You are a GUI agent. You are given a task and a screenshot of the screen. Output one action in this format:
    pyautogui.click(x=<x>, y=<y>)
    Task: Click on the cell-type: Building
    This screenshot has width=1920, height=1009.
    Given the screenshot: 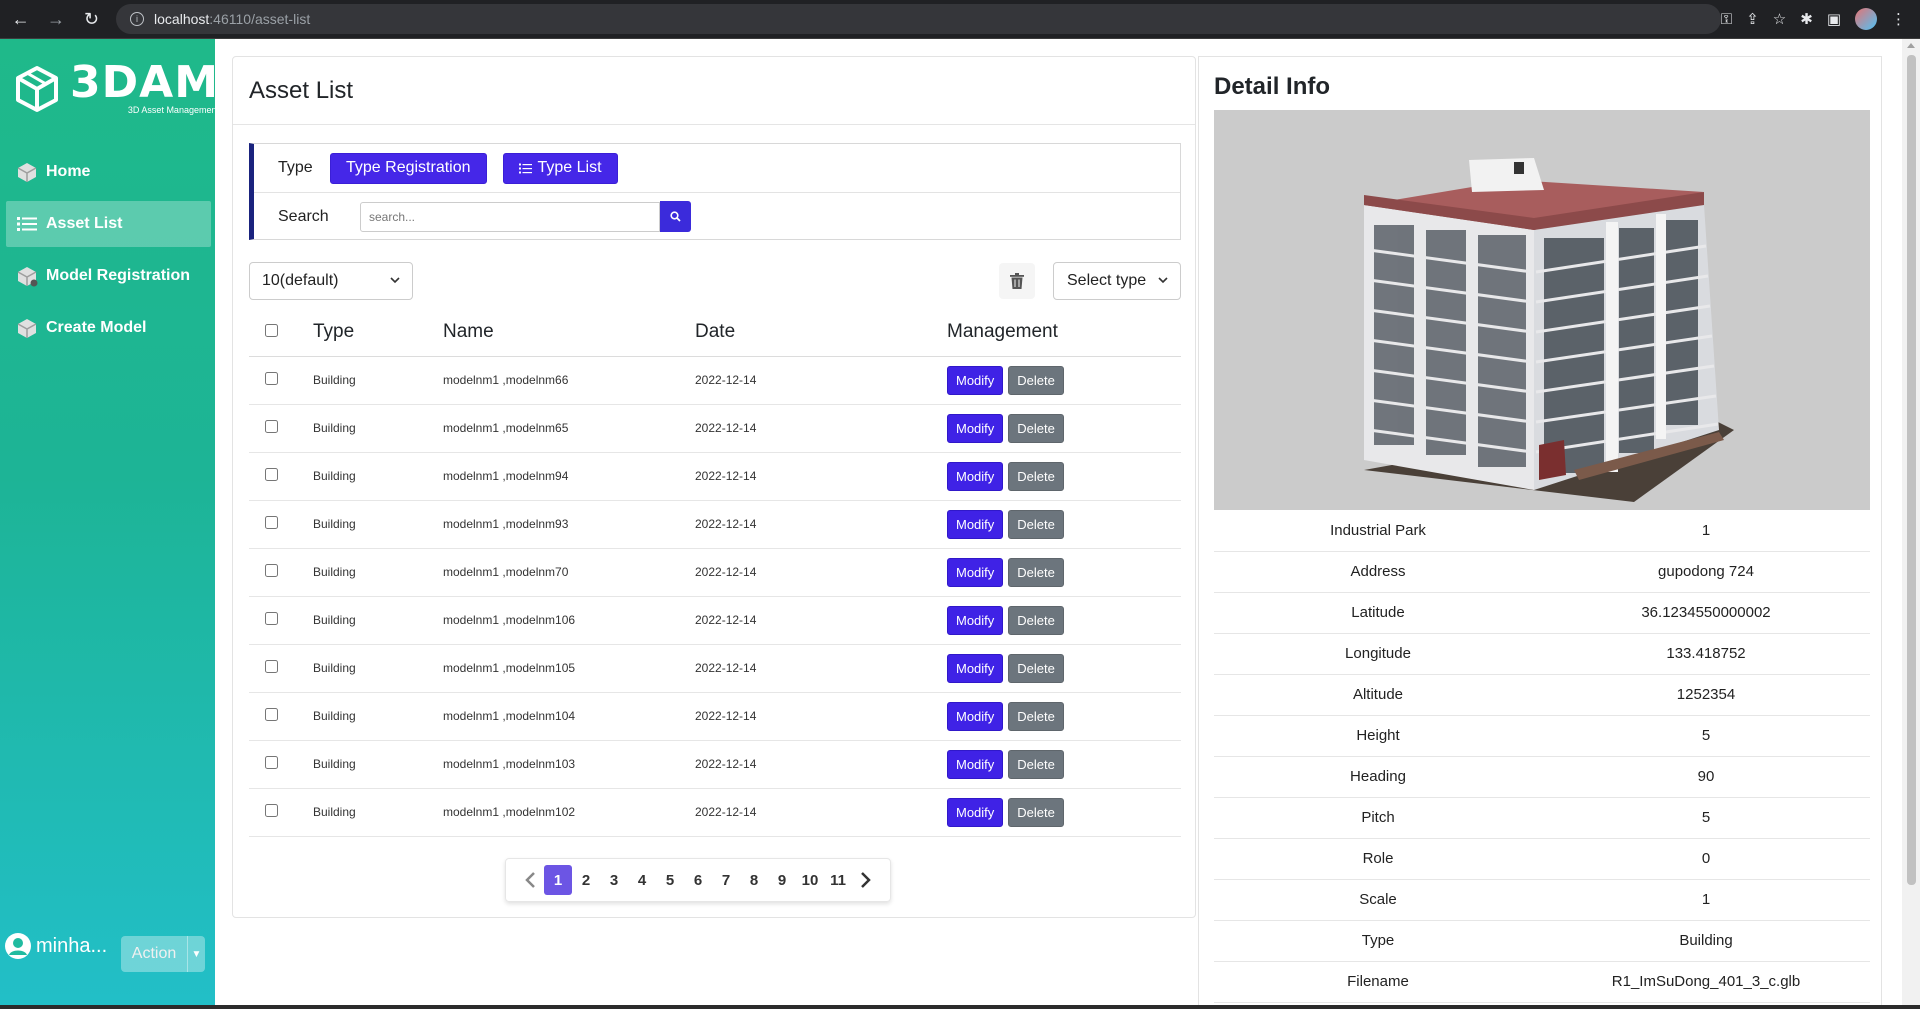 What is the action you would take?
    pyautogui.click(x=378, y=716)
    